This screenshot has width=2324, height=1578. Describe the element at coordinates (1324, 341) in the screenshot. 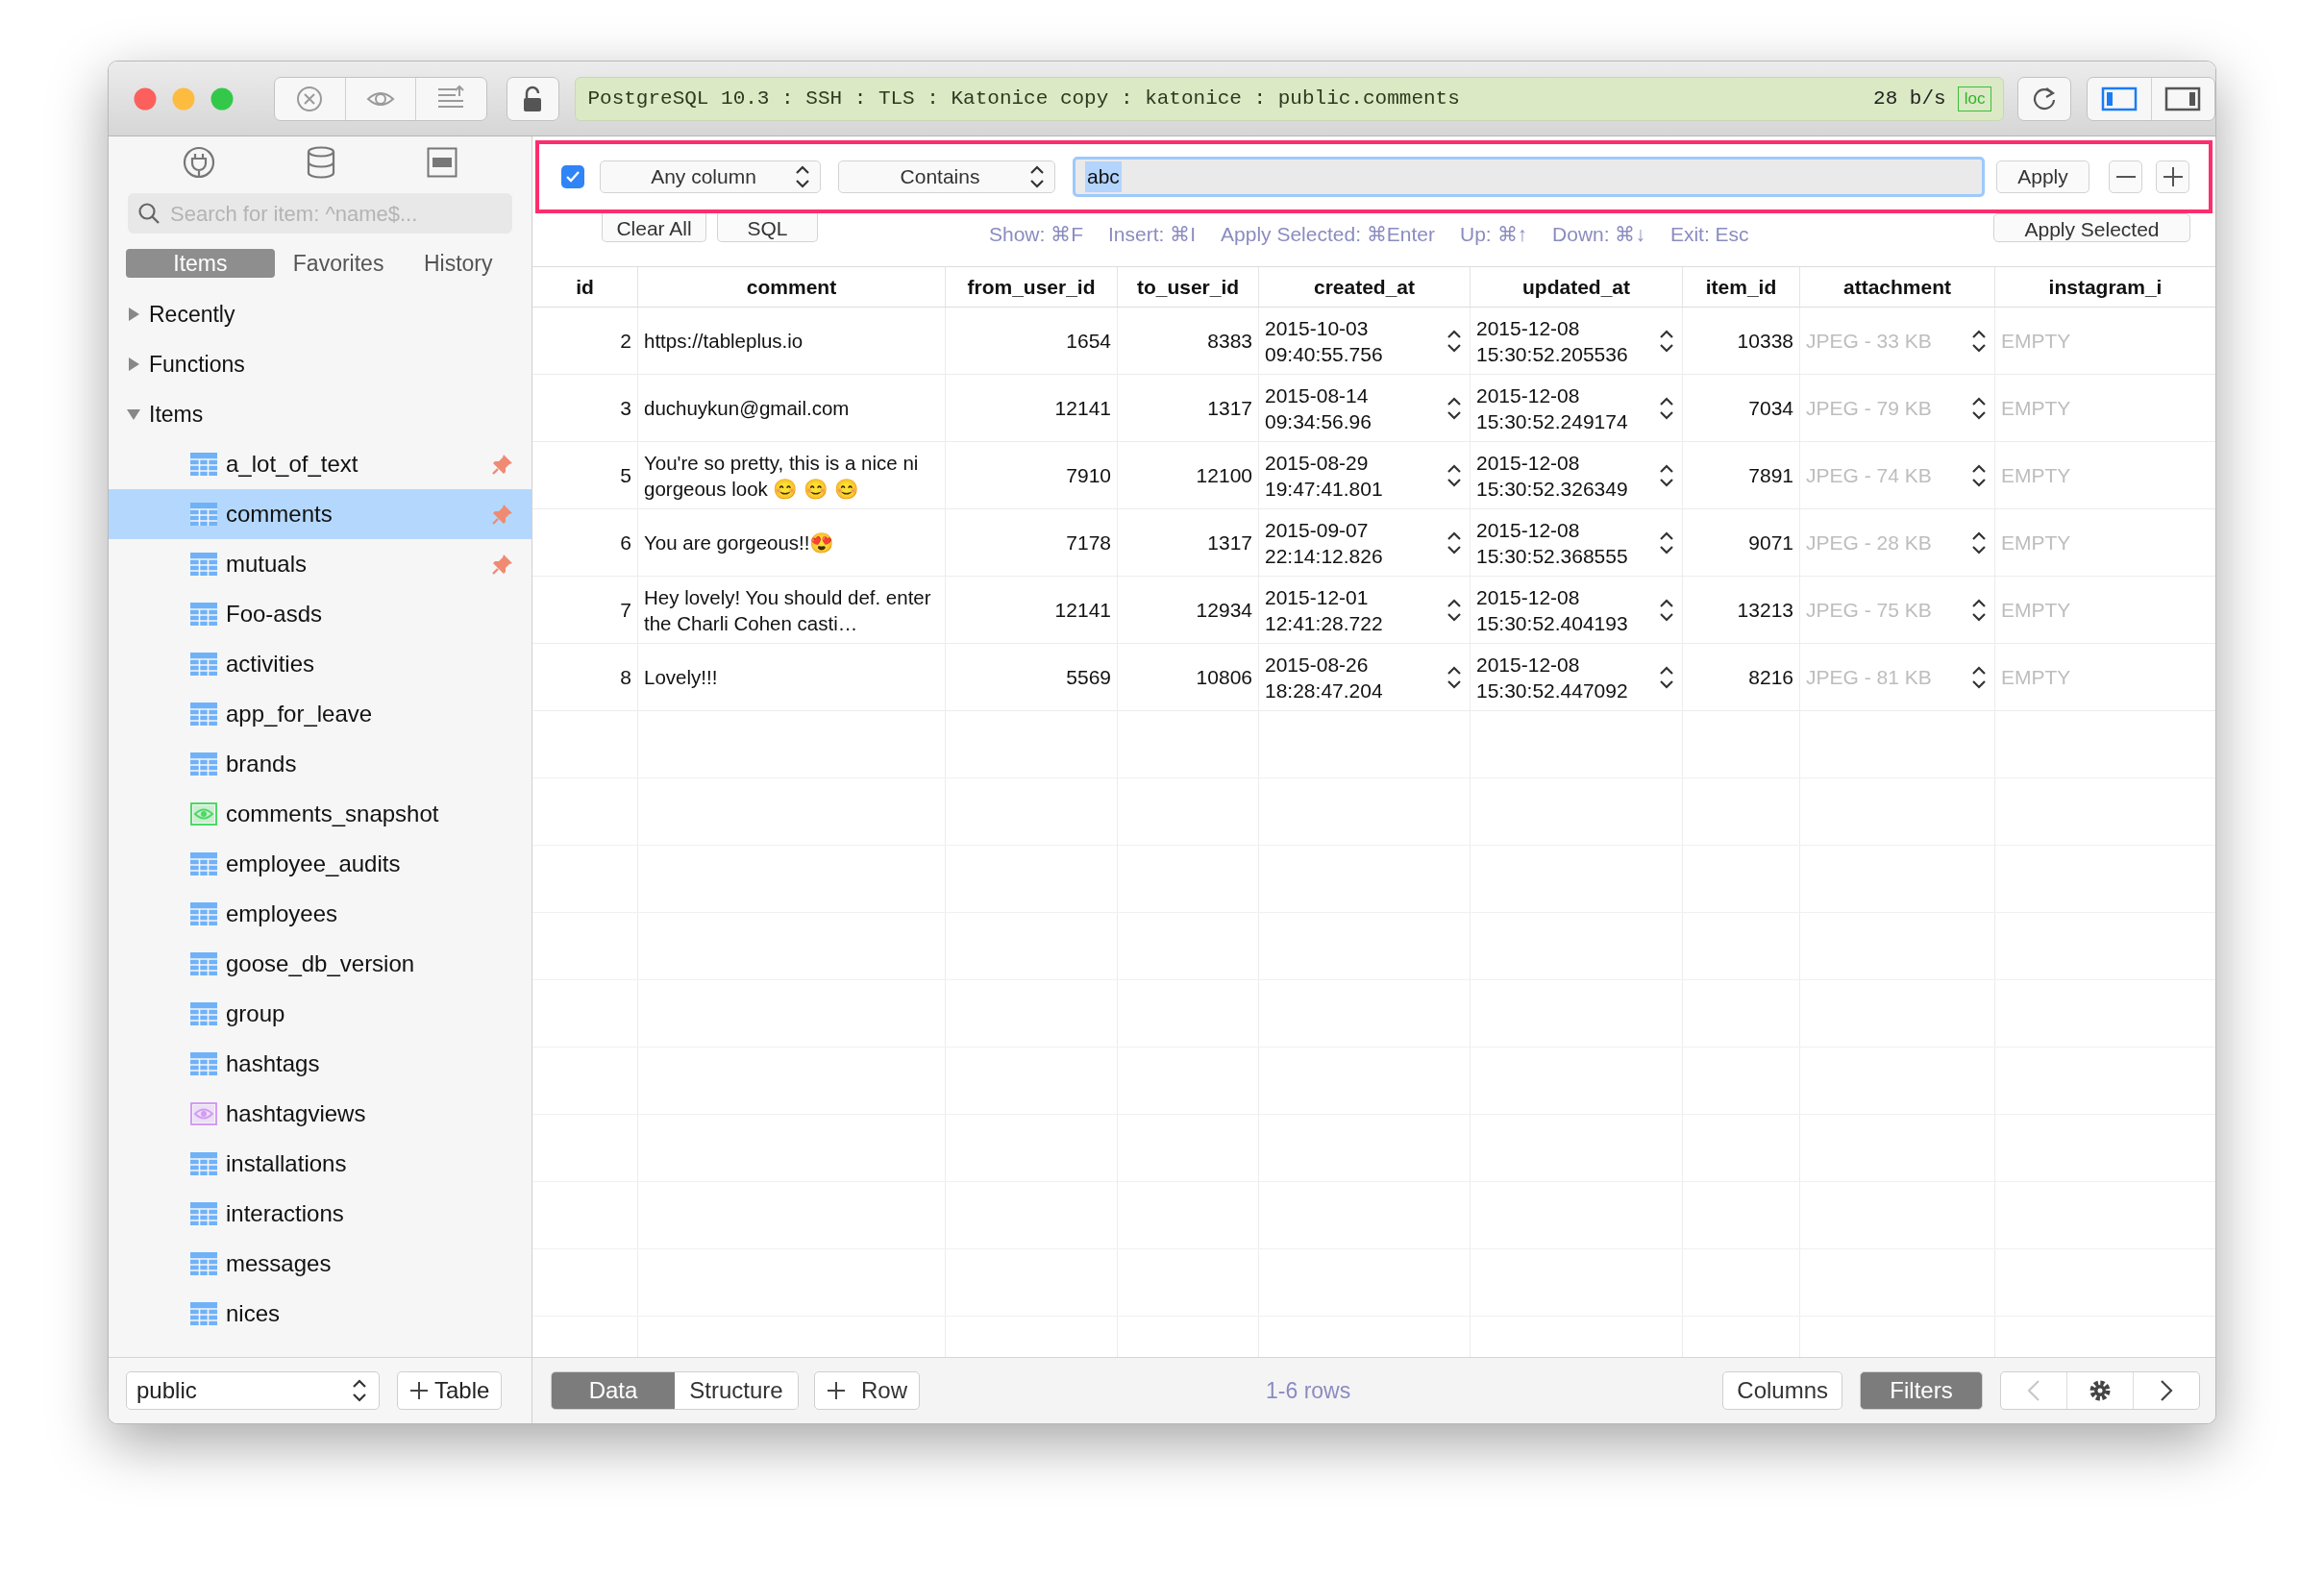

I see `table-cell-text: 2015-10-03 09:40:55.756` at that location.